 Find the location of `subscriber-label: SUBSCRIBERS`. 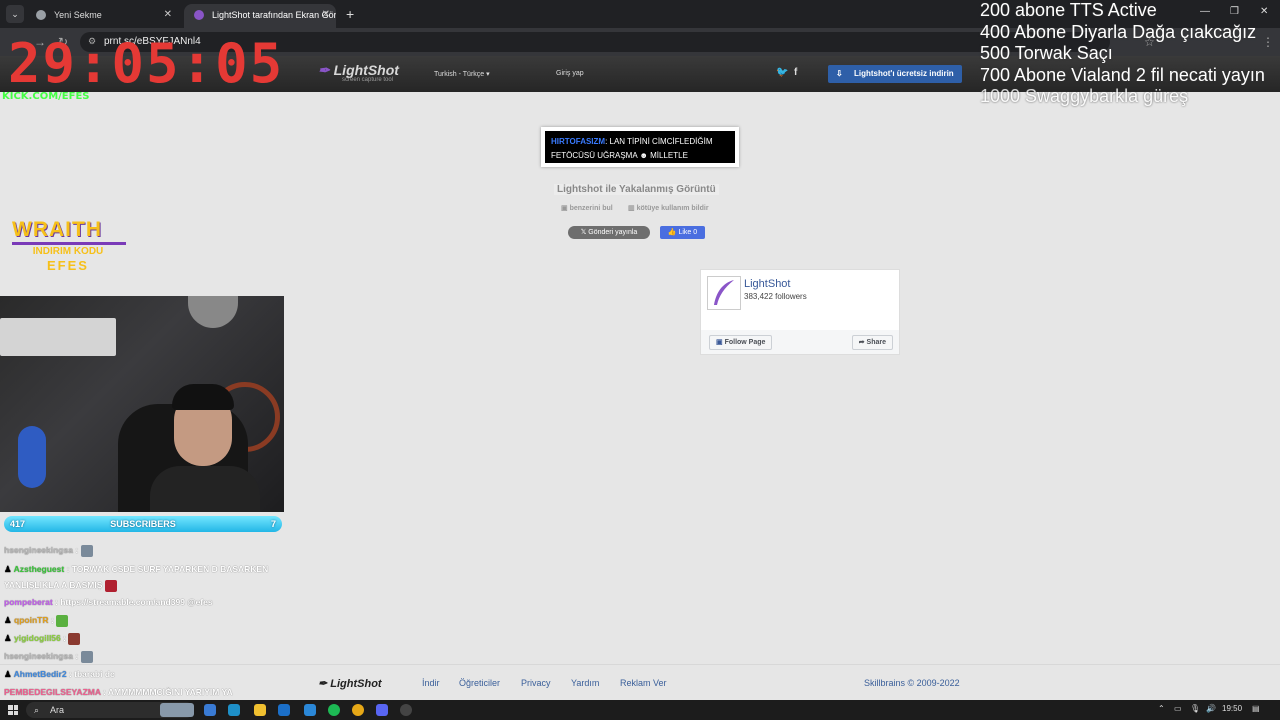

subscriber-label: SUBSCRIBERS is located at coordinates (143, 524).